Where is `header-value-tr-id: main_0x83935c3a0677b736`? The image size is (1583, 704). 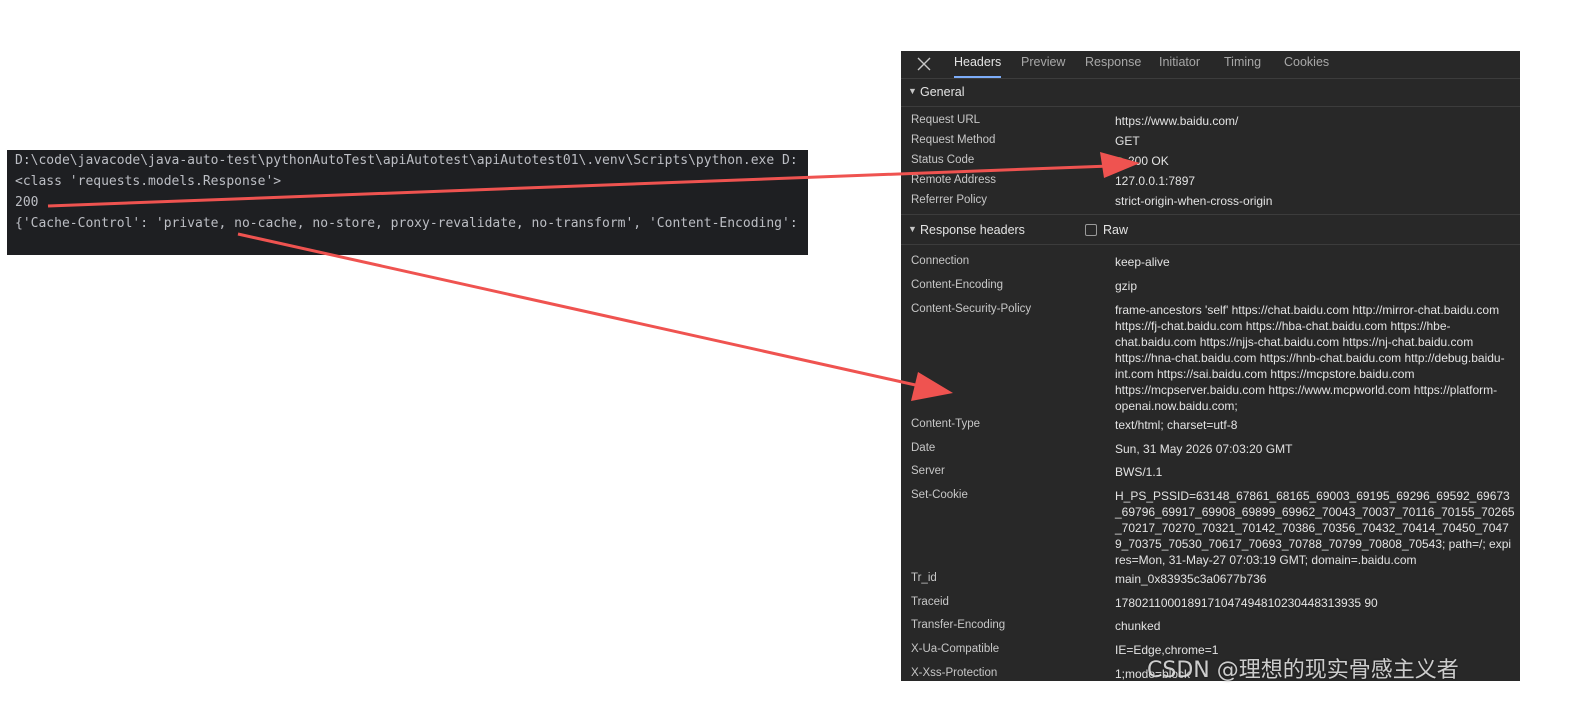 header-value-tr-id: main_0x83935c3a0677b736 is located at coordinates (1191, 579).